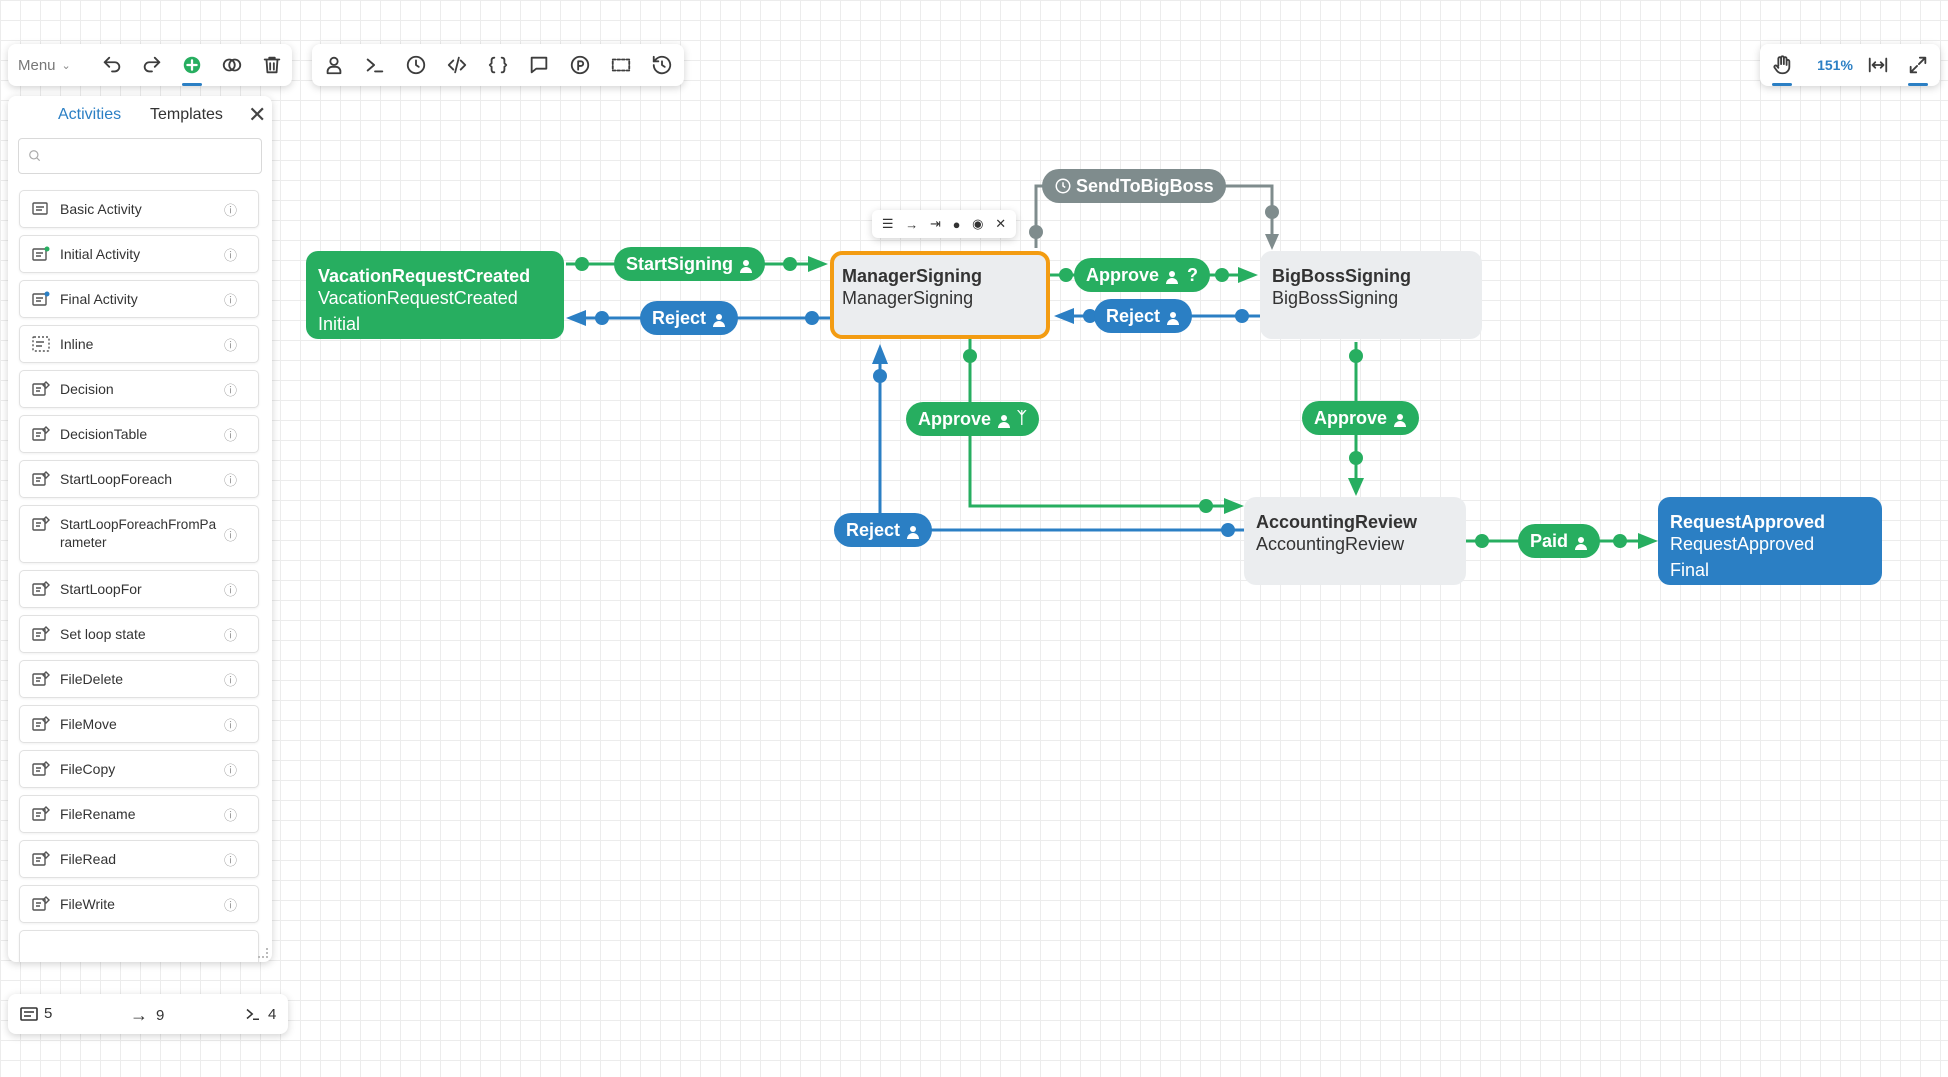 This screenshot has height=1077, width=1948. What do you see at coordinates (1549, 540) in the screenshot?
I see `transition-label: Paid` at bounding box center [1549, 540].